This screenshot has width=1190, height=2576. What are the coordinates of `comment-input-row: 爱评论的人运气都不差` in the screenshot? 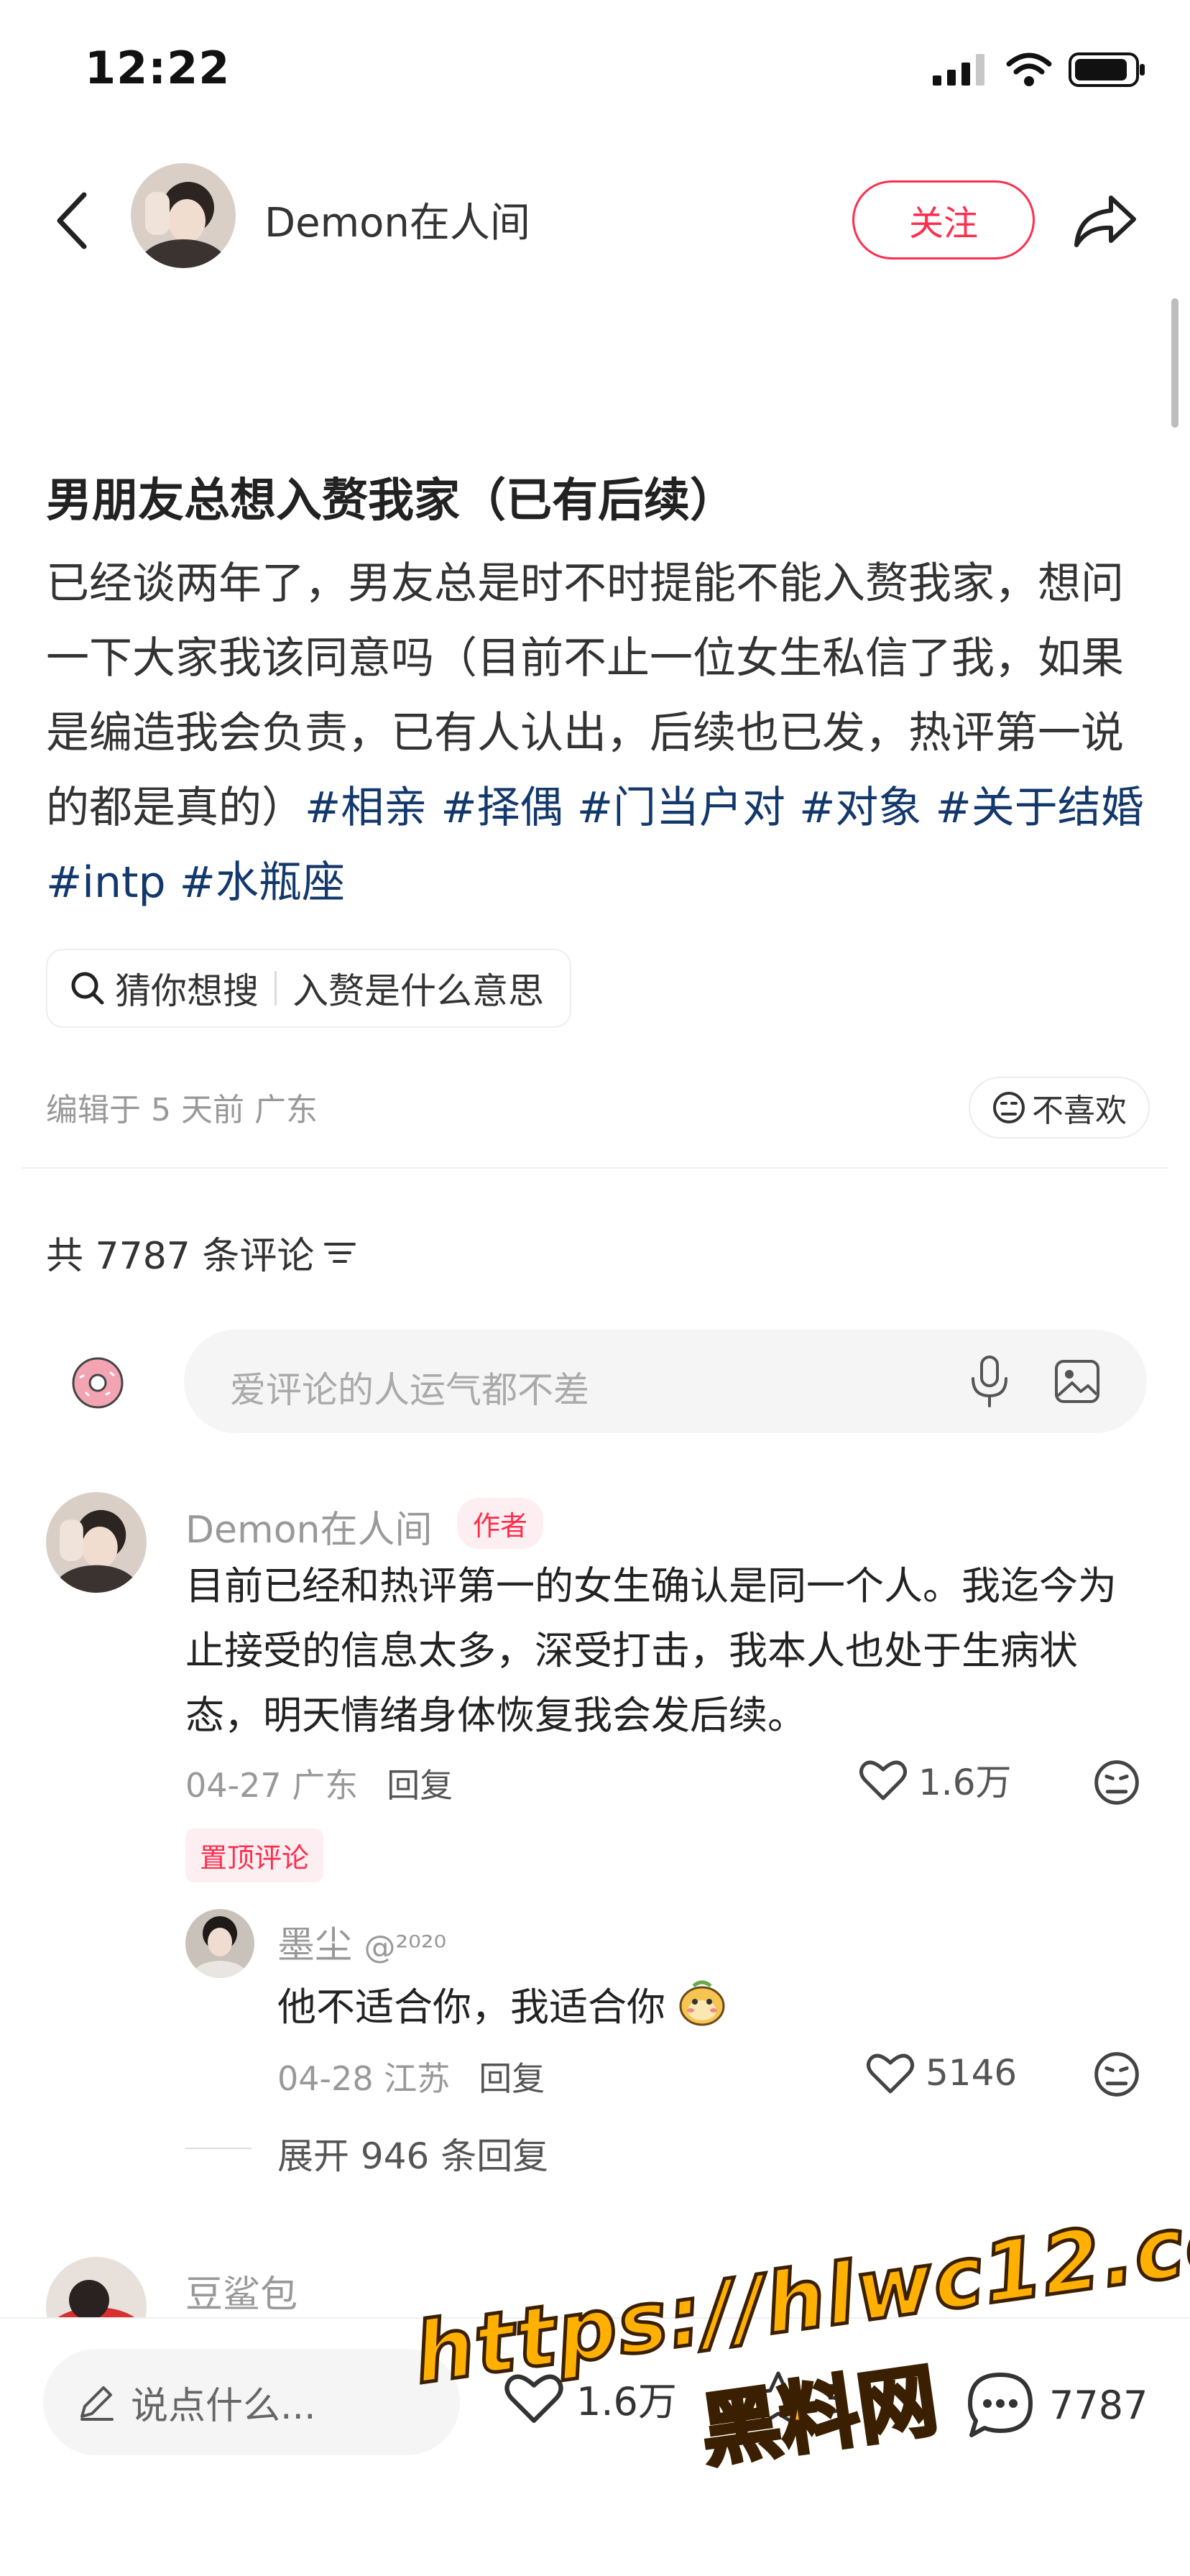 It's located at (595, 1381).